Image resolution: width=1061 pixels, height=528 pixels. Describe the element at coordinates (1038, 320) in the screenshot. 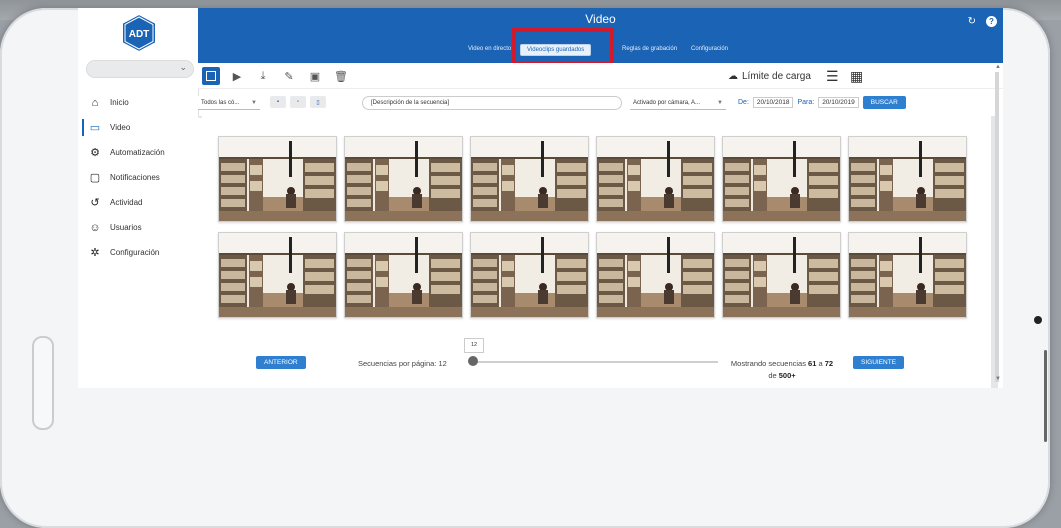

I see `device-camera` at that location.